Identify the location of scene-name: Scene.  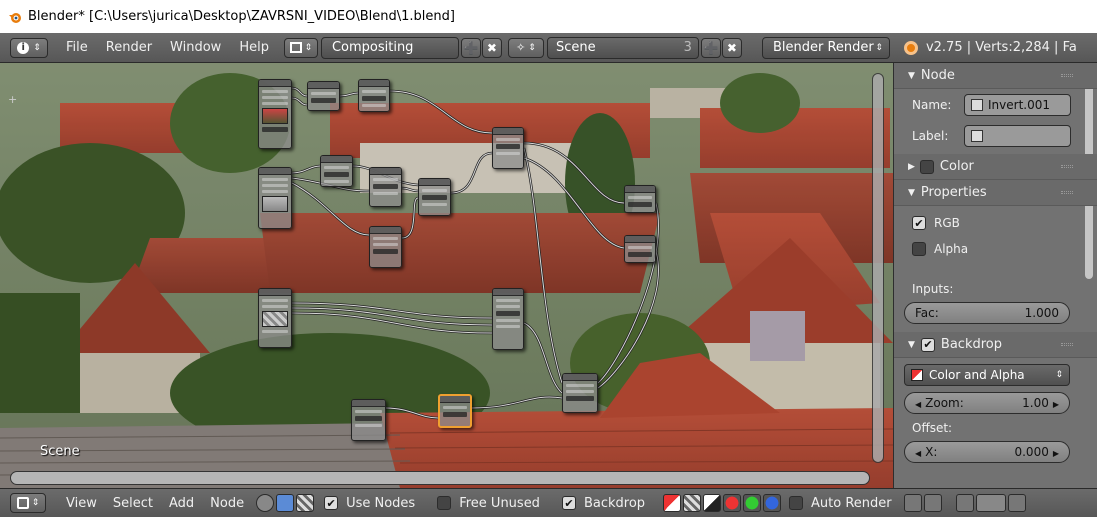
(575, 47).